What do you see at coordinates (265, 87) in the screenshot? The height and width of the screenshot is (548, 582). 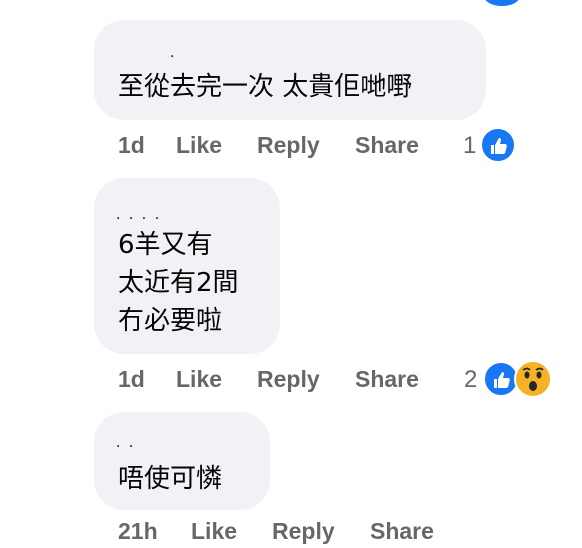 I see `comment-text: 至從去完一次 太貴佢哋嘢` at bounding box center [265, 87].